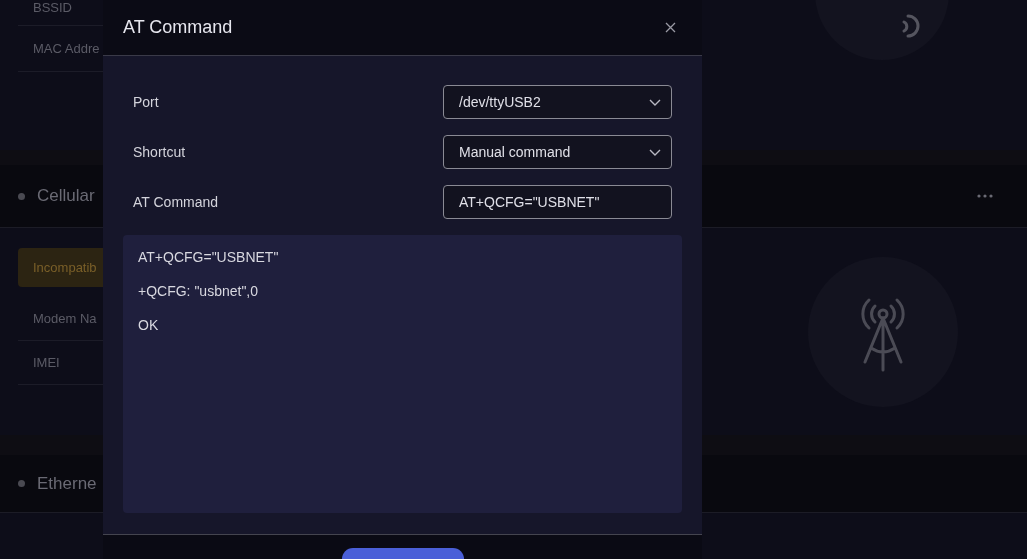  Describe the element at coordinates (209, 257) in the screenshot. I see `output-line: AT+QCFG="USBNET"` at that location.